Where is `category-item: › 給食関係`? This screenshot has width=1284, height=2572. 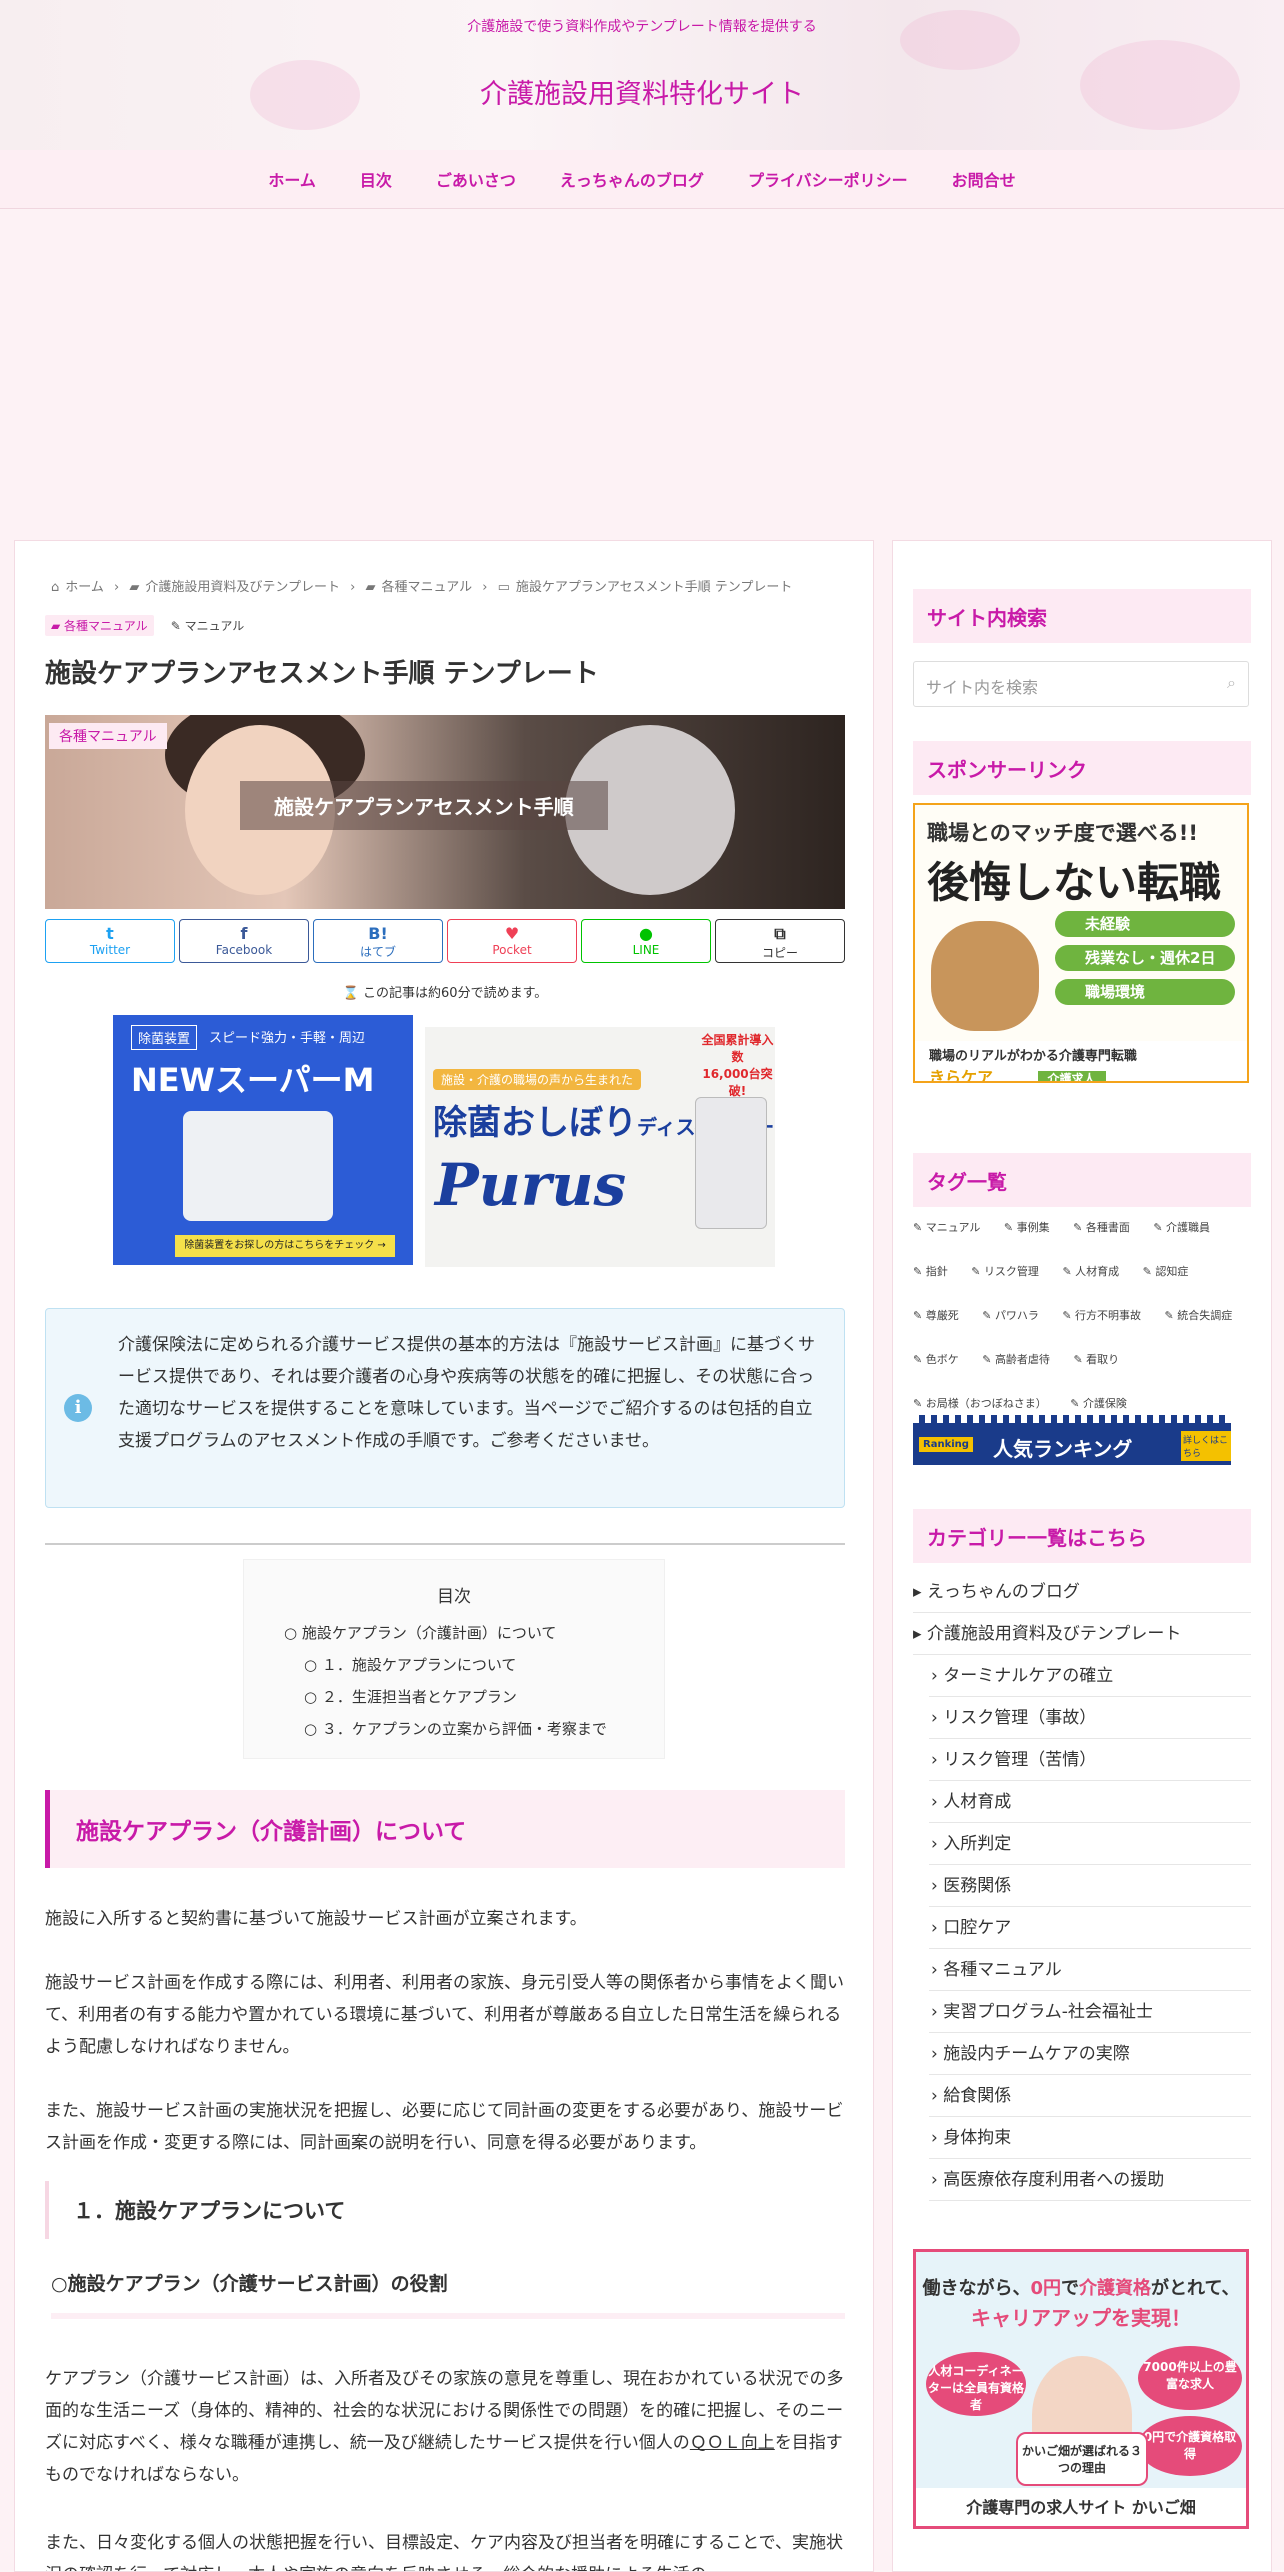 category-item: › 給食関係 is located at coordinates (1090, 2096).